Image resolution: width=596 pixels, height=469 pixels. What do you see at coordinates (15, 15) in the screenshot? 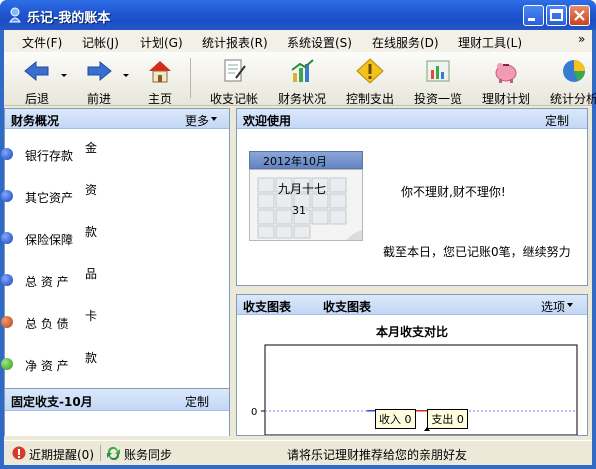
I see `app-logo-icon` at bounding box center [15, 15].